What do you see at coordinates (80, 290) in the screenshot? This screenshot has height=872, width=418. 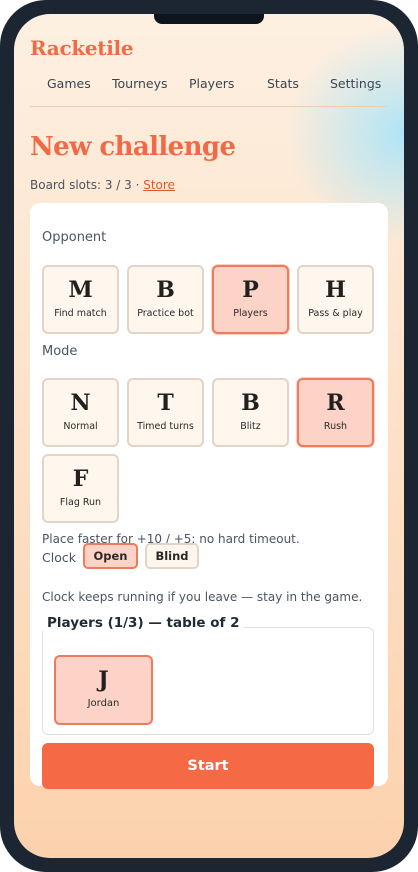 I see `tile-letter: M` at bounding box center [80, 290].